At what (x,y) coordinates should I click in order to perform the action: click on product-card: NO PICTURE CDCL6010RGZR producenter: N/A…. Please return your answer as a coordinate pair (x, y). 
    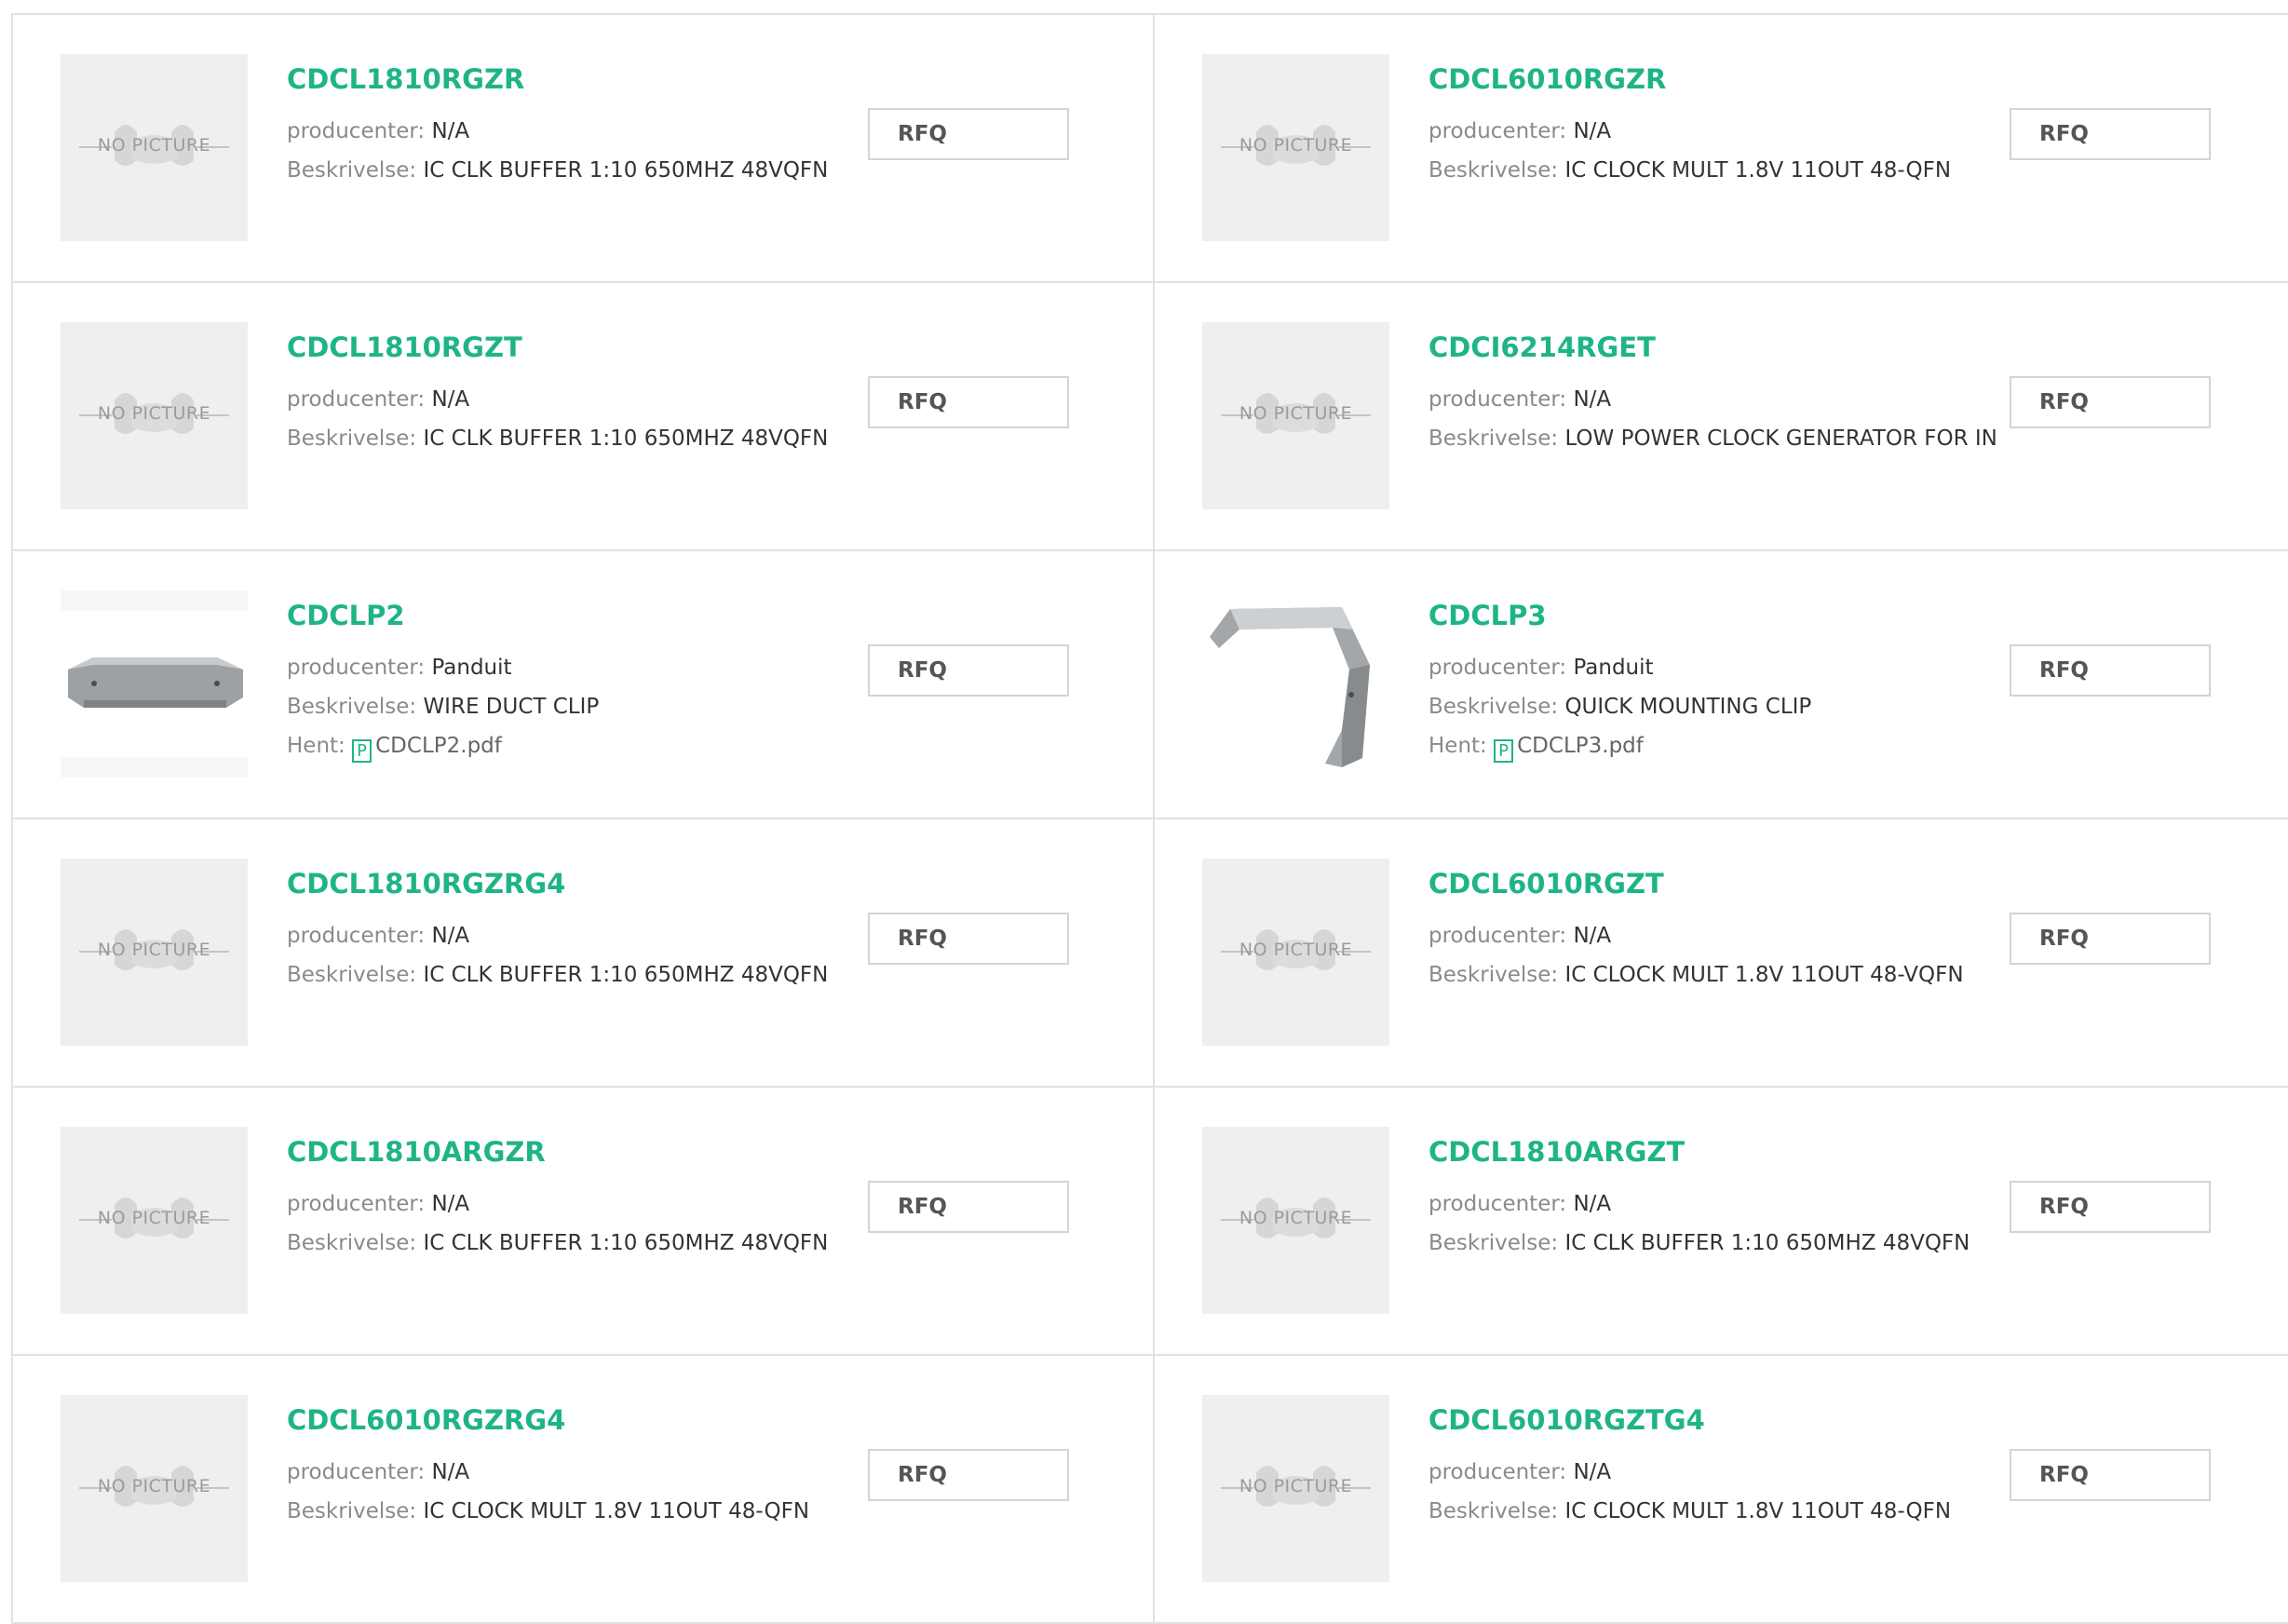
    Looking at the image, I should click on (1722, 148).